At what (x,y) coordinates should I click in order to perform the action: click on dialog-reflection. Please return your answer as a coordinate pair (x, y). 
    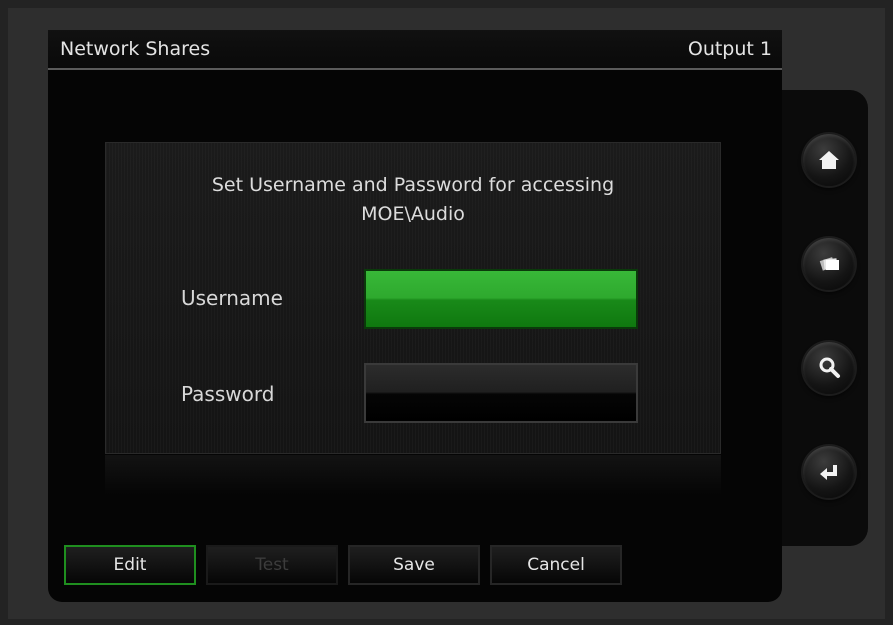
    Looking at the image, I should click on (413, 475).